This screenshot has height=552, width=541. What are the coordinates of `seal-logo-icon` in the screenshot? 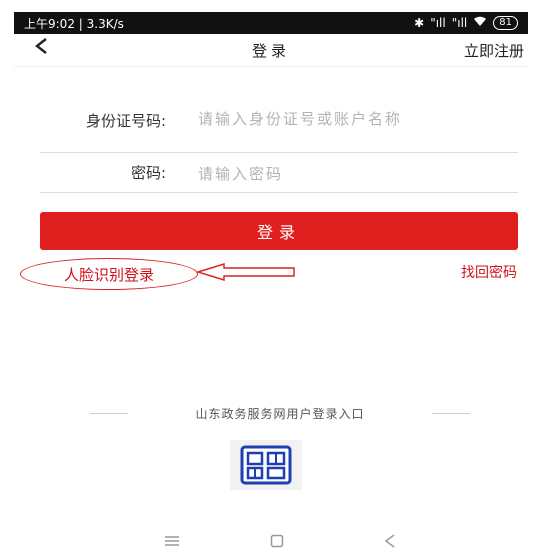 It's located at (266, 465).